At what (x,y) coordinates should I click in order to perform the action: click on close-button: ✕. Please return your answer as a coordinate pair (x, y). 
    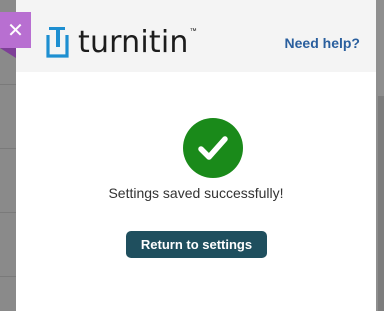
    Looking at the image, I should click on (15, 30).